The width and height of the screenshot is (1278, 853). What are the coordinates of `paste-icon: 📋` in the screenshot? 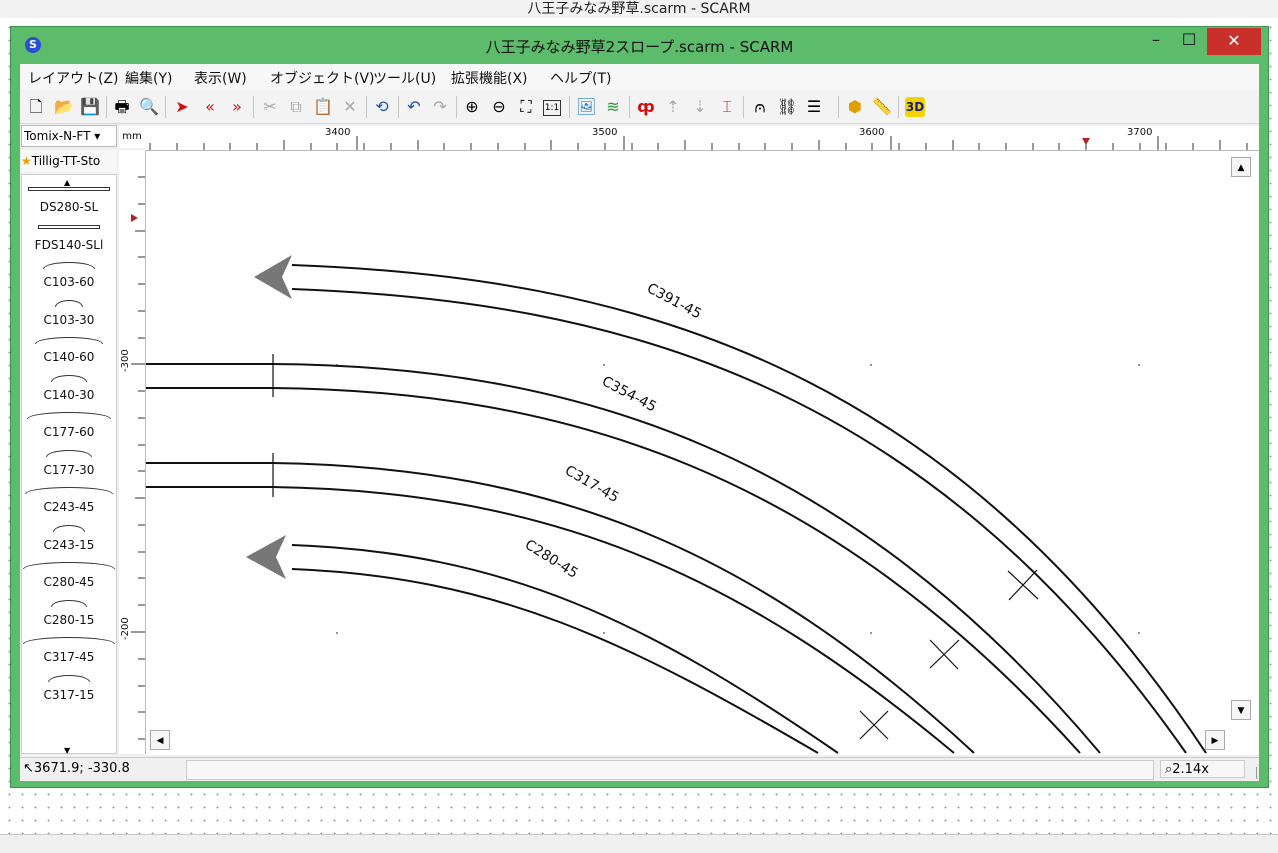 It's located at (323, 107).